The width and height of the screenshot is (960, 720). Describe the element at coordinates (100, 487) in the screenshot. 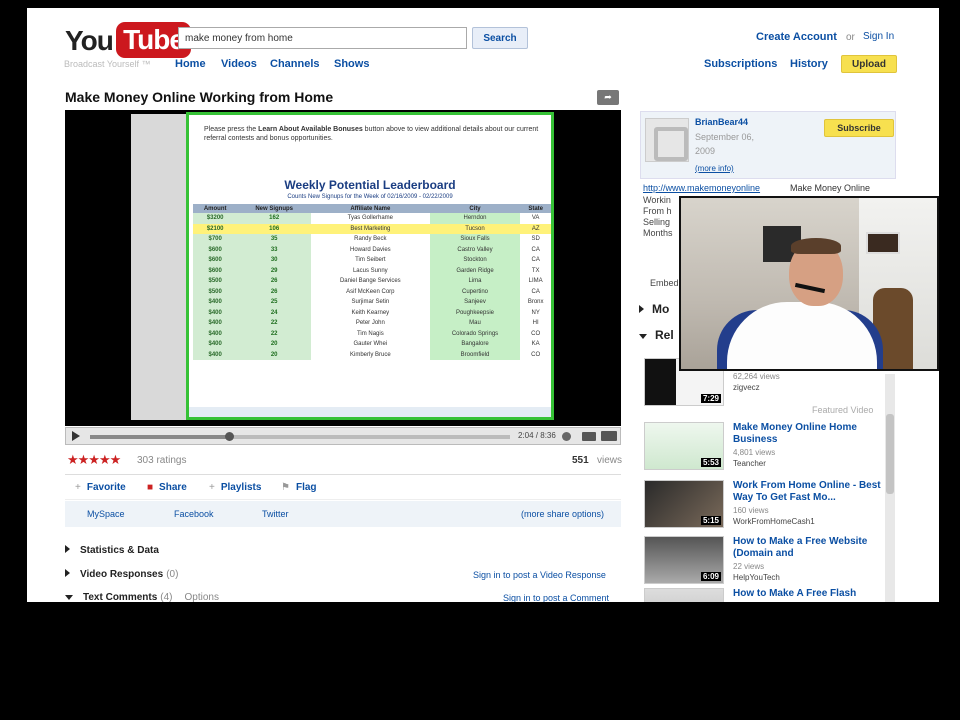

I see `favorite-button: + Favorite` at that location.